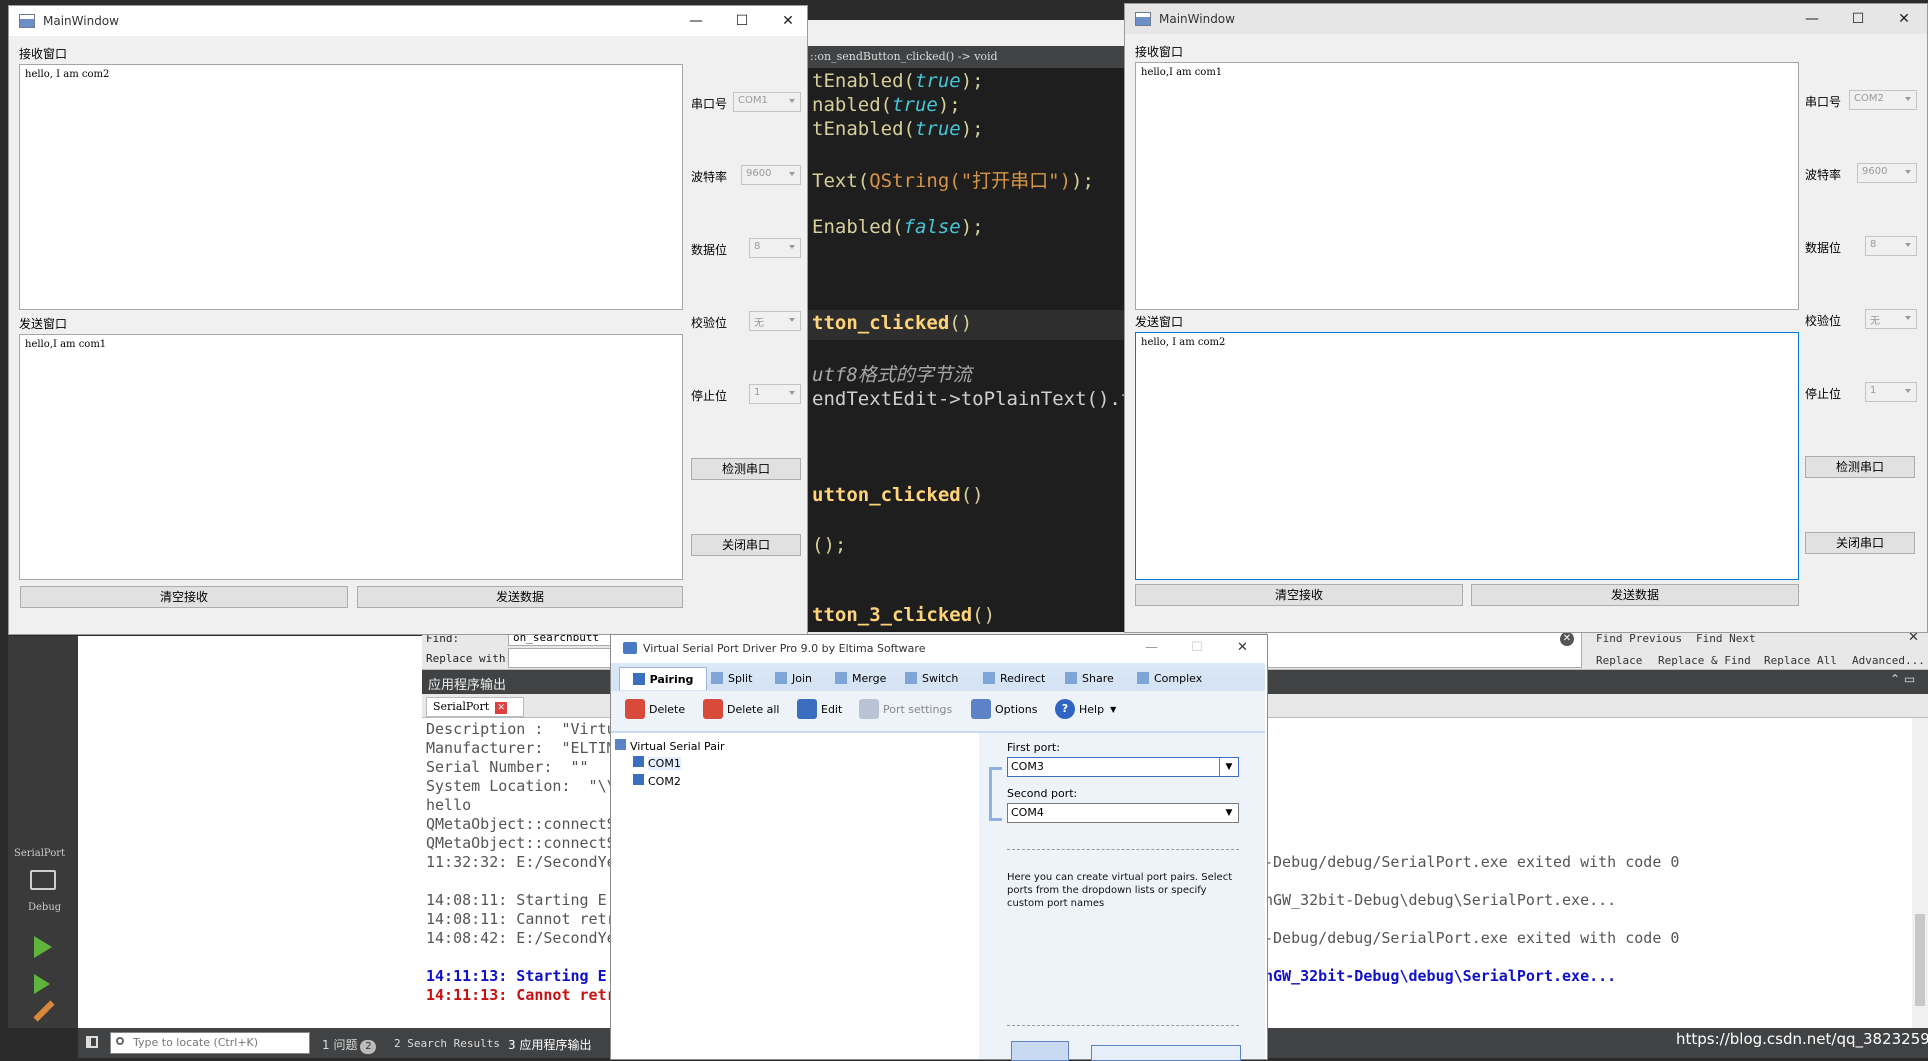 The width and height of the screenshot is (1928, 1061). Describe the element at coordinates (741, 709) in the screenshot. I see `delete-all-button: Delete all` at that location.